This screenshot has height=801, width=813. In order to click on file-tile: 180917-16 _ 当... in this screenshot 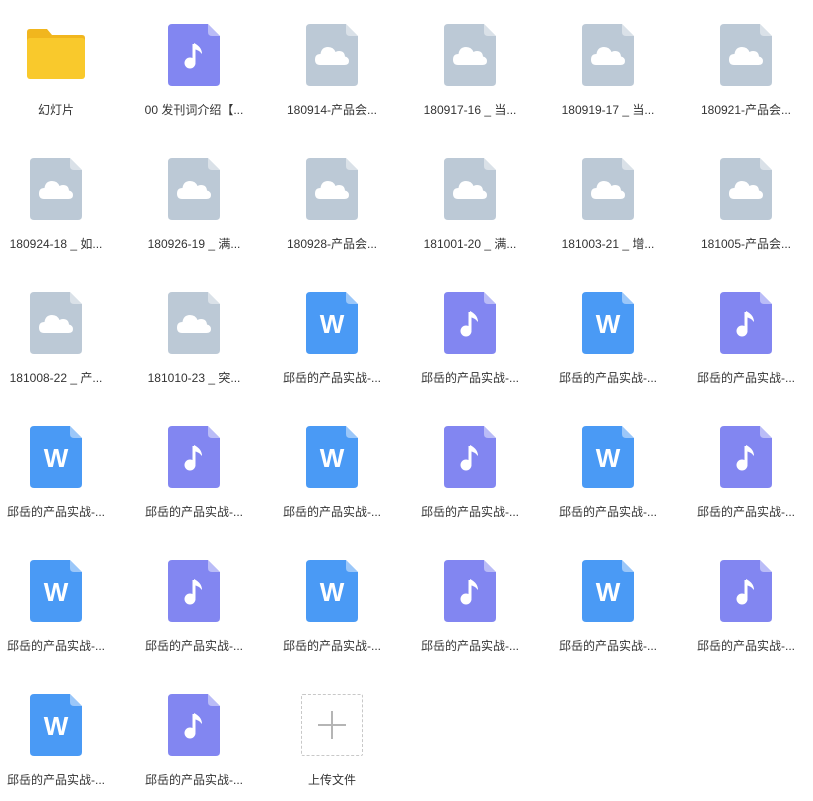, I will do `click(470, 64)`.